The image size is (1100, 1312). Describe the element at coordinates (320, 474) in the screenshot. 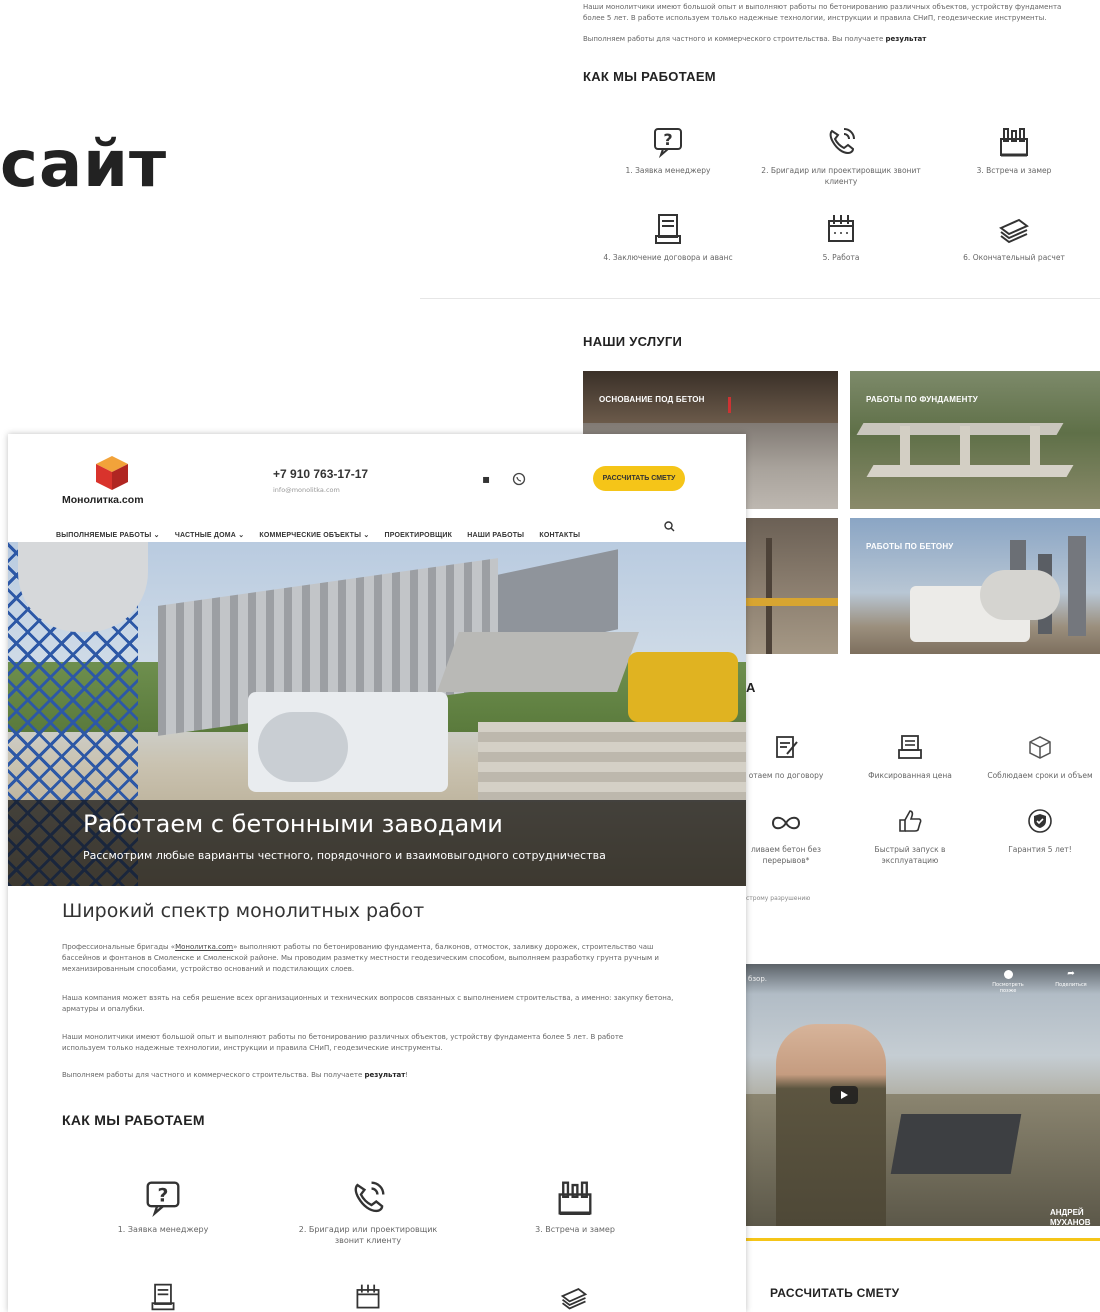

I see `phone-number: +7 910 763-17-17` at that location.